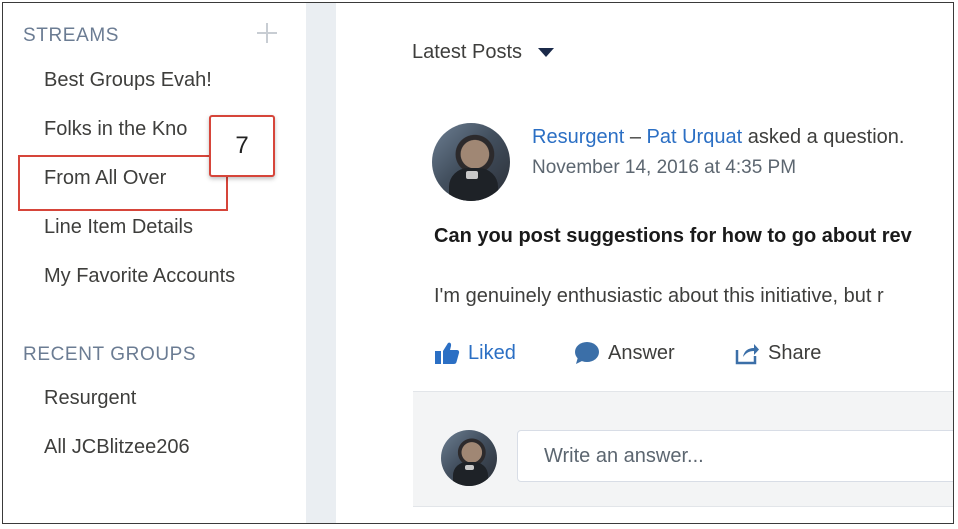 This screenshot has height=529, width=958. What do you see at coordinates (795, 352) in the screenshot?
I see `share-label: Share` at bounding box center [795, 352].